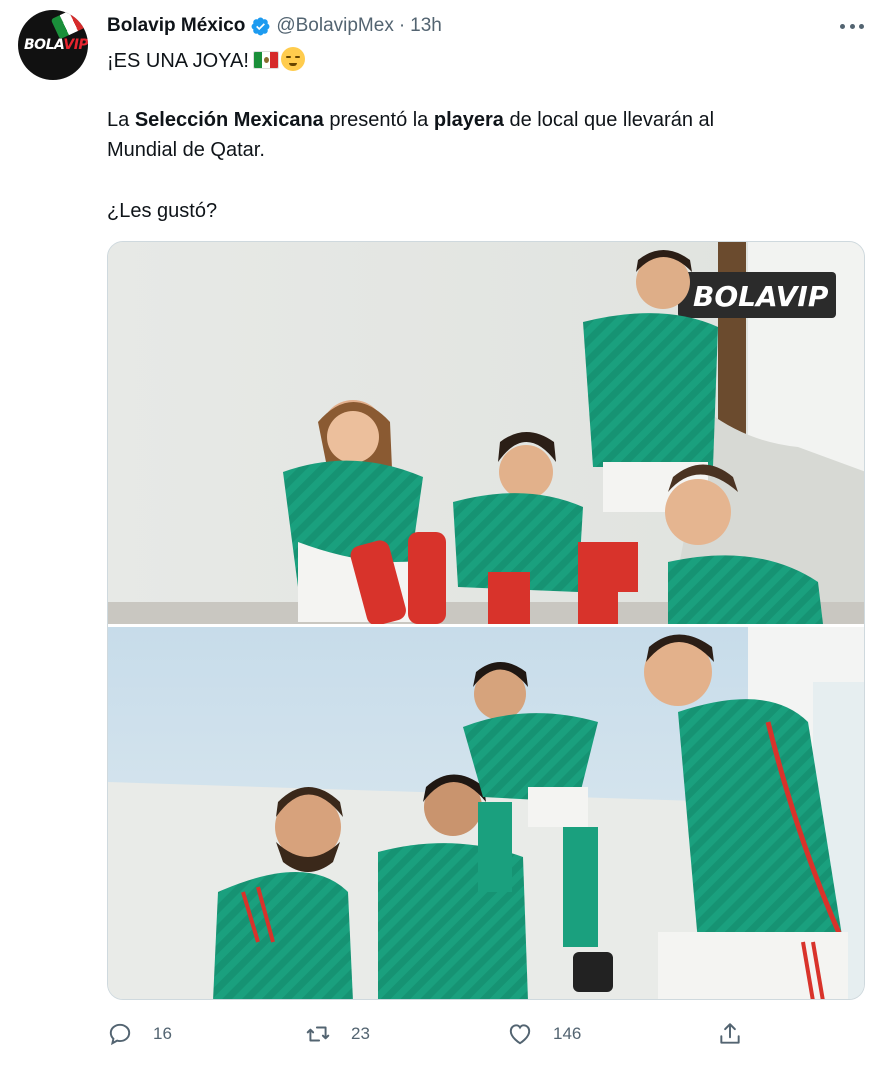 The image size is (886, 1069). I want to click on like-button: 146, so click(544, 1034).